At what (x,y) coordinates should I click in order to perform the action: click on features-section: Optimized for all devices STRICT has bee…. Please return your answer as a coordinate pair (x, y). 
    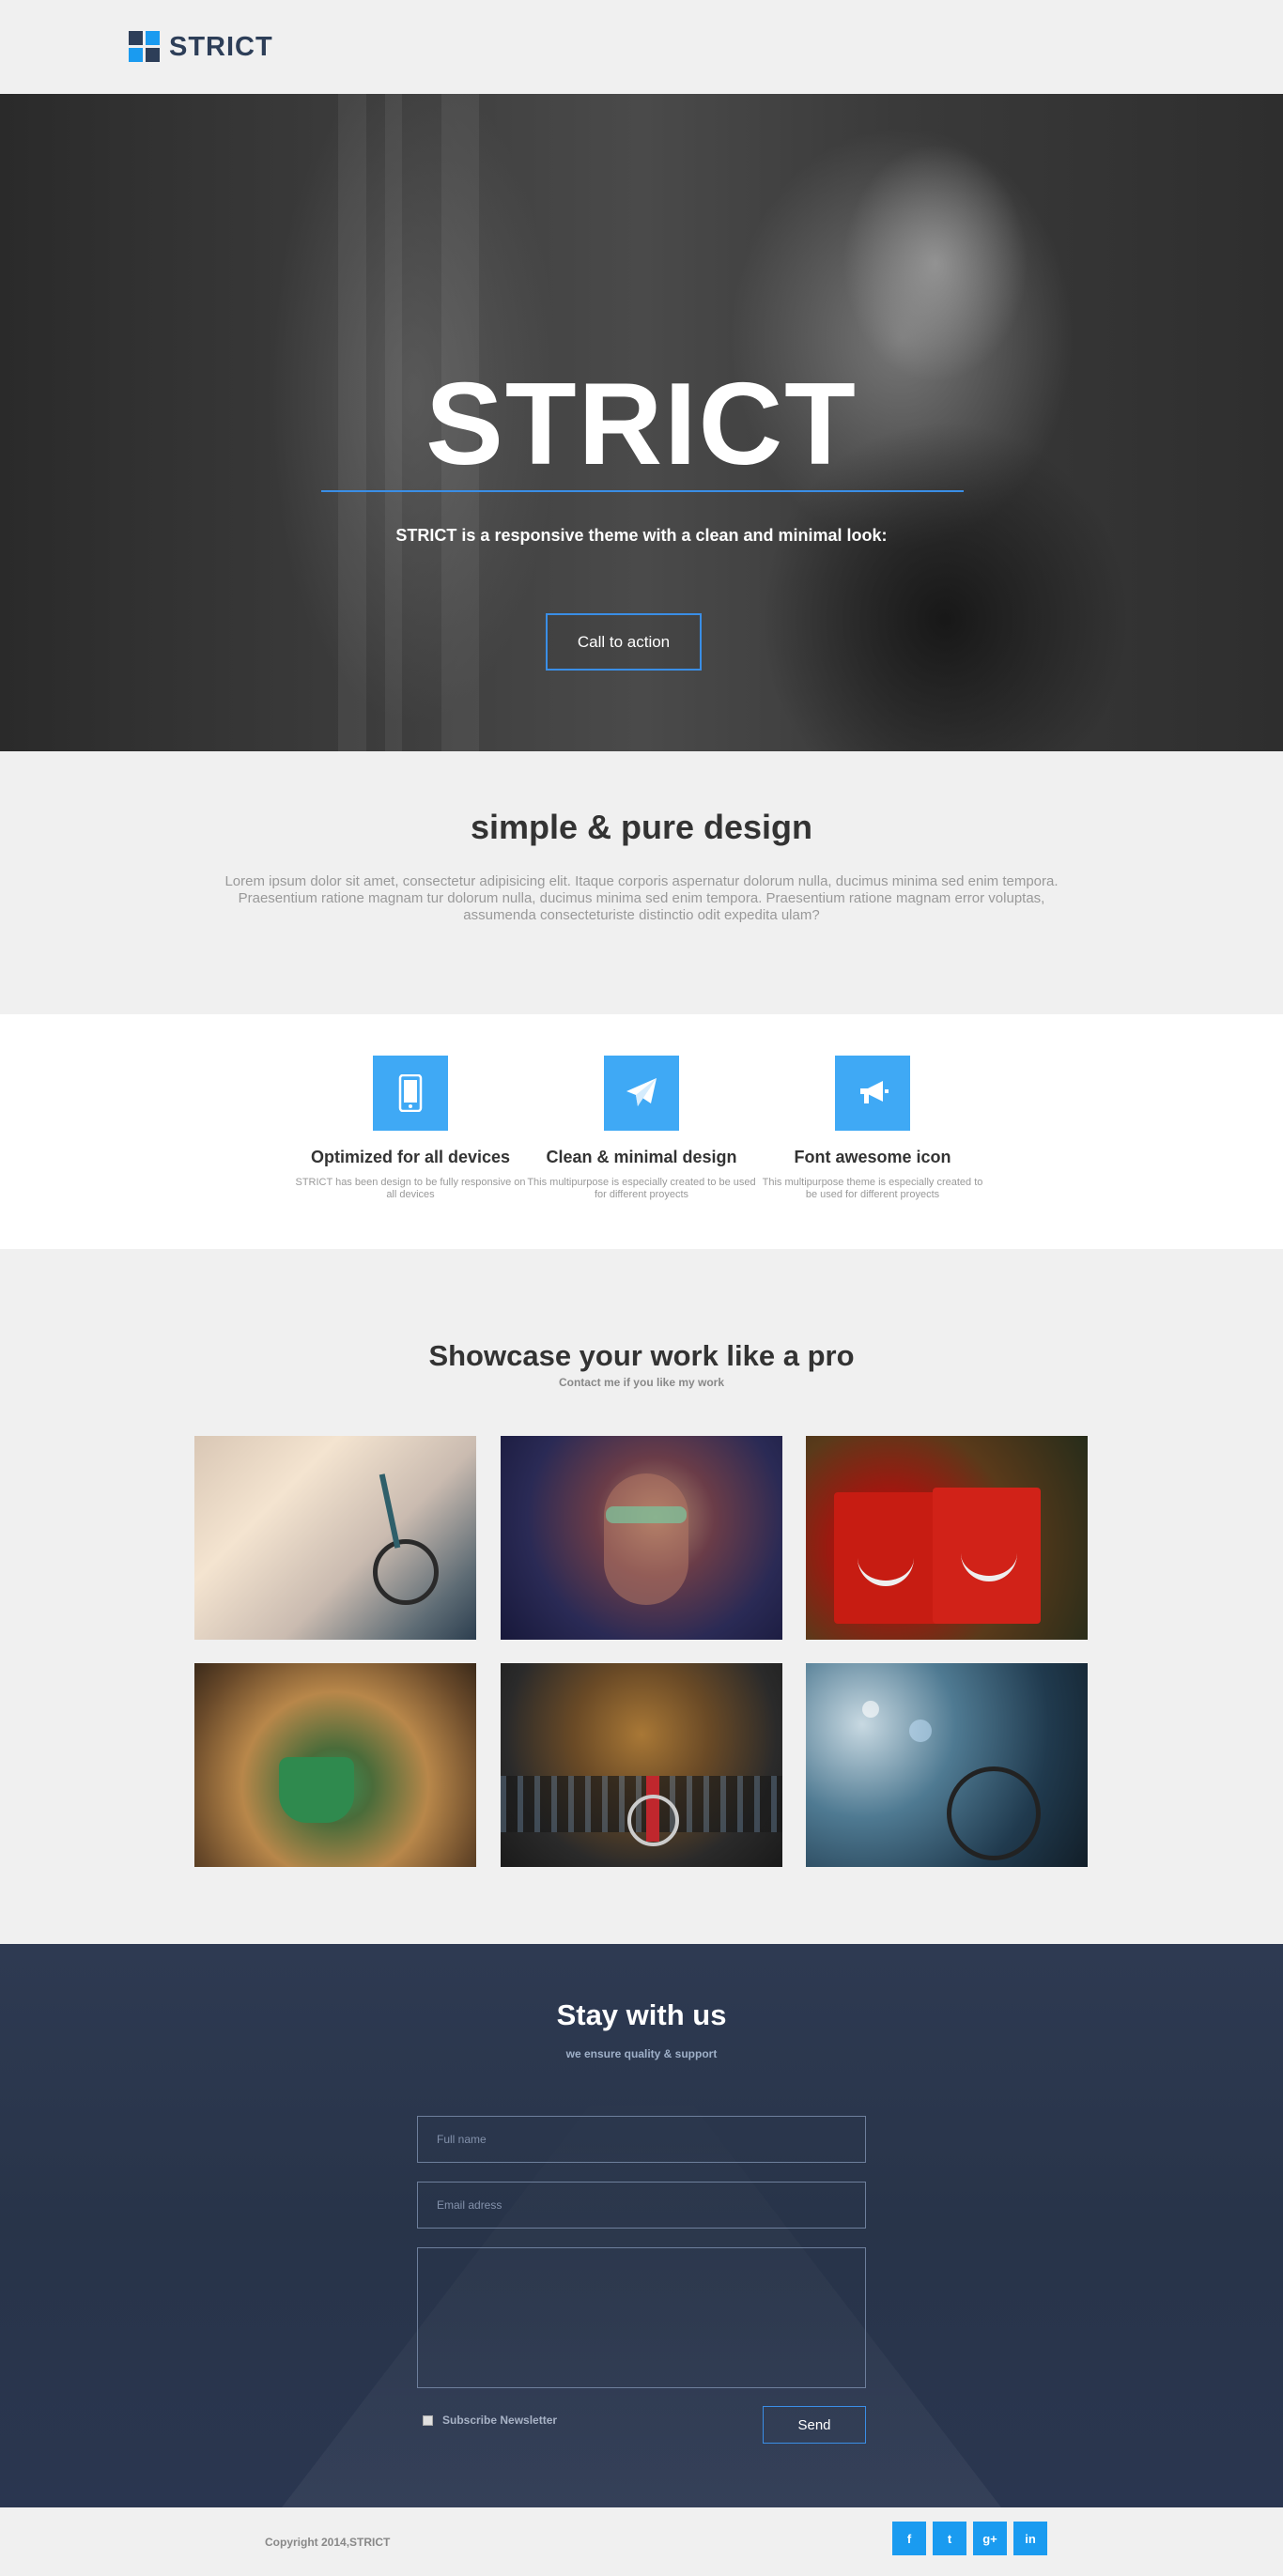
    Looking at the image, I should click on (641, 1131).